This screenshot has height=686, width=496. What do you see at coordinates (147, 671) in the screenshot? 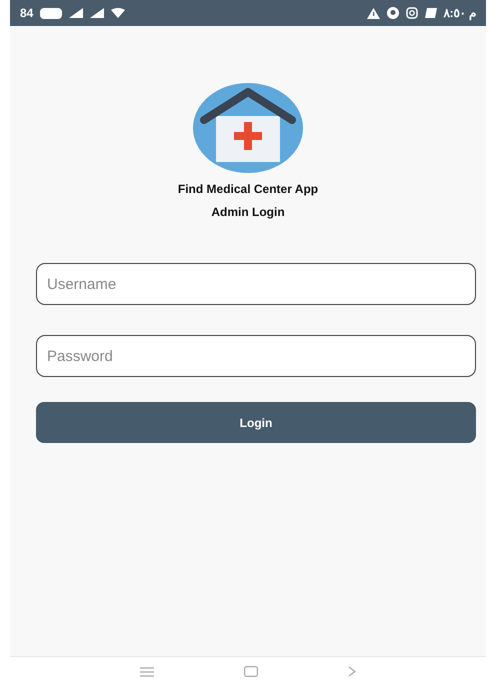
I see `menu-icon` at bounding box center [147, 671].